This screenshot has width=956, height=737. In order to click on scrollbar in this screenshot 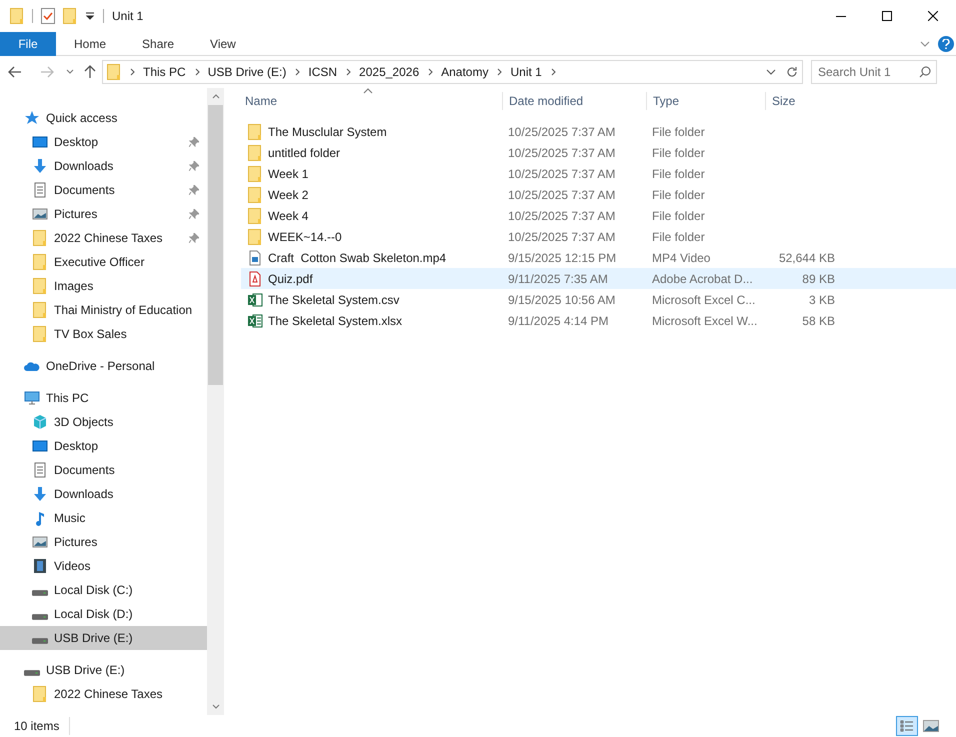, I will do `click(215, 401)`.